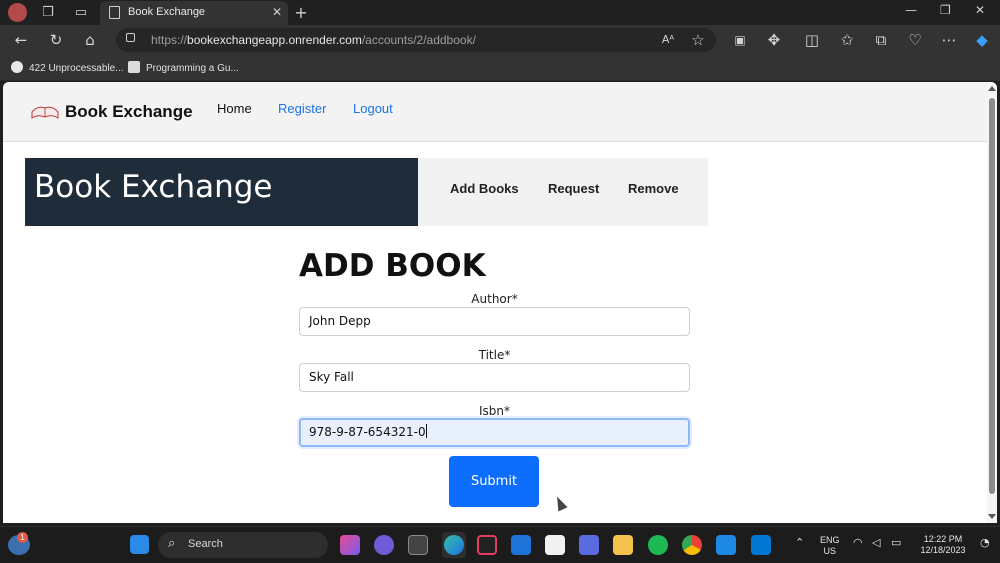 The image size is (1000, 563). What do you see at coordinates (992, 88) in the screenshot?
I see `scroll-up-icon` at bounding box center [992, 88].